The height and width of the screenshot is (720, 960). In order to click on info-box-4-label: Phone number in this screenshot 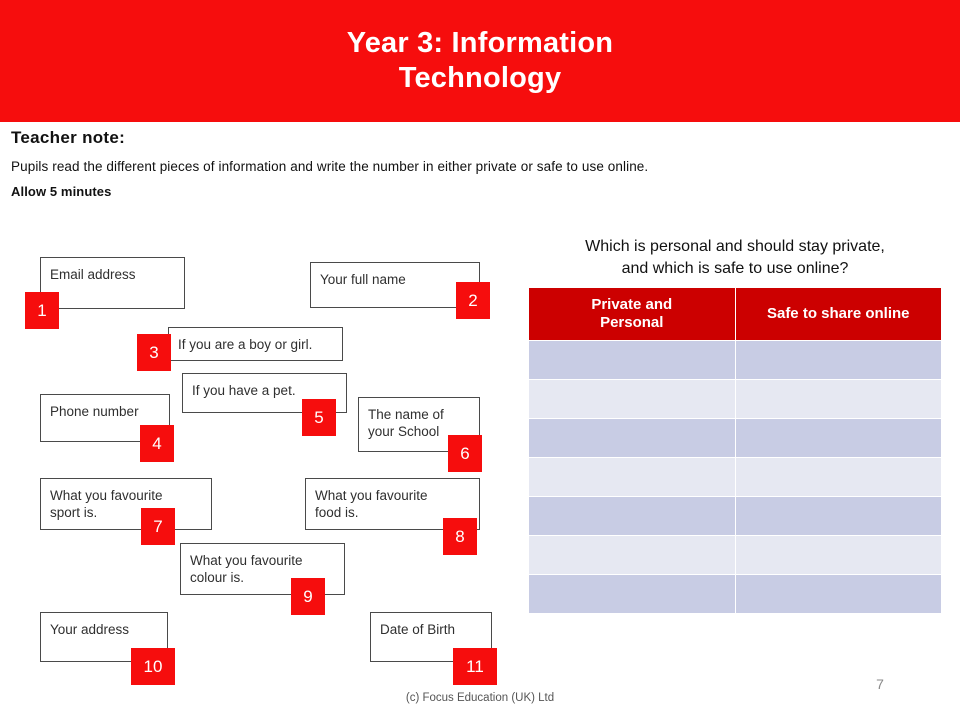, I will do `click(94, 411)`.